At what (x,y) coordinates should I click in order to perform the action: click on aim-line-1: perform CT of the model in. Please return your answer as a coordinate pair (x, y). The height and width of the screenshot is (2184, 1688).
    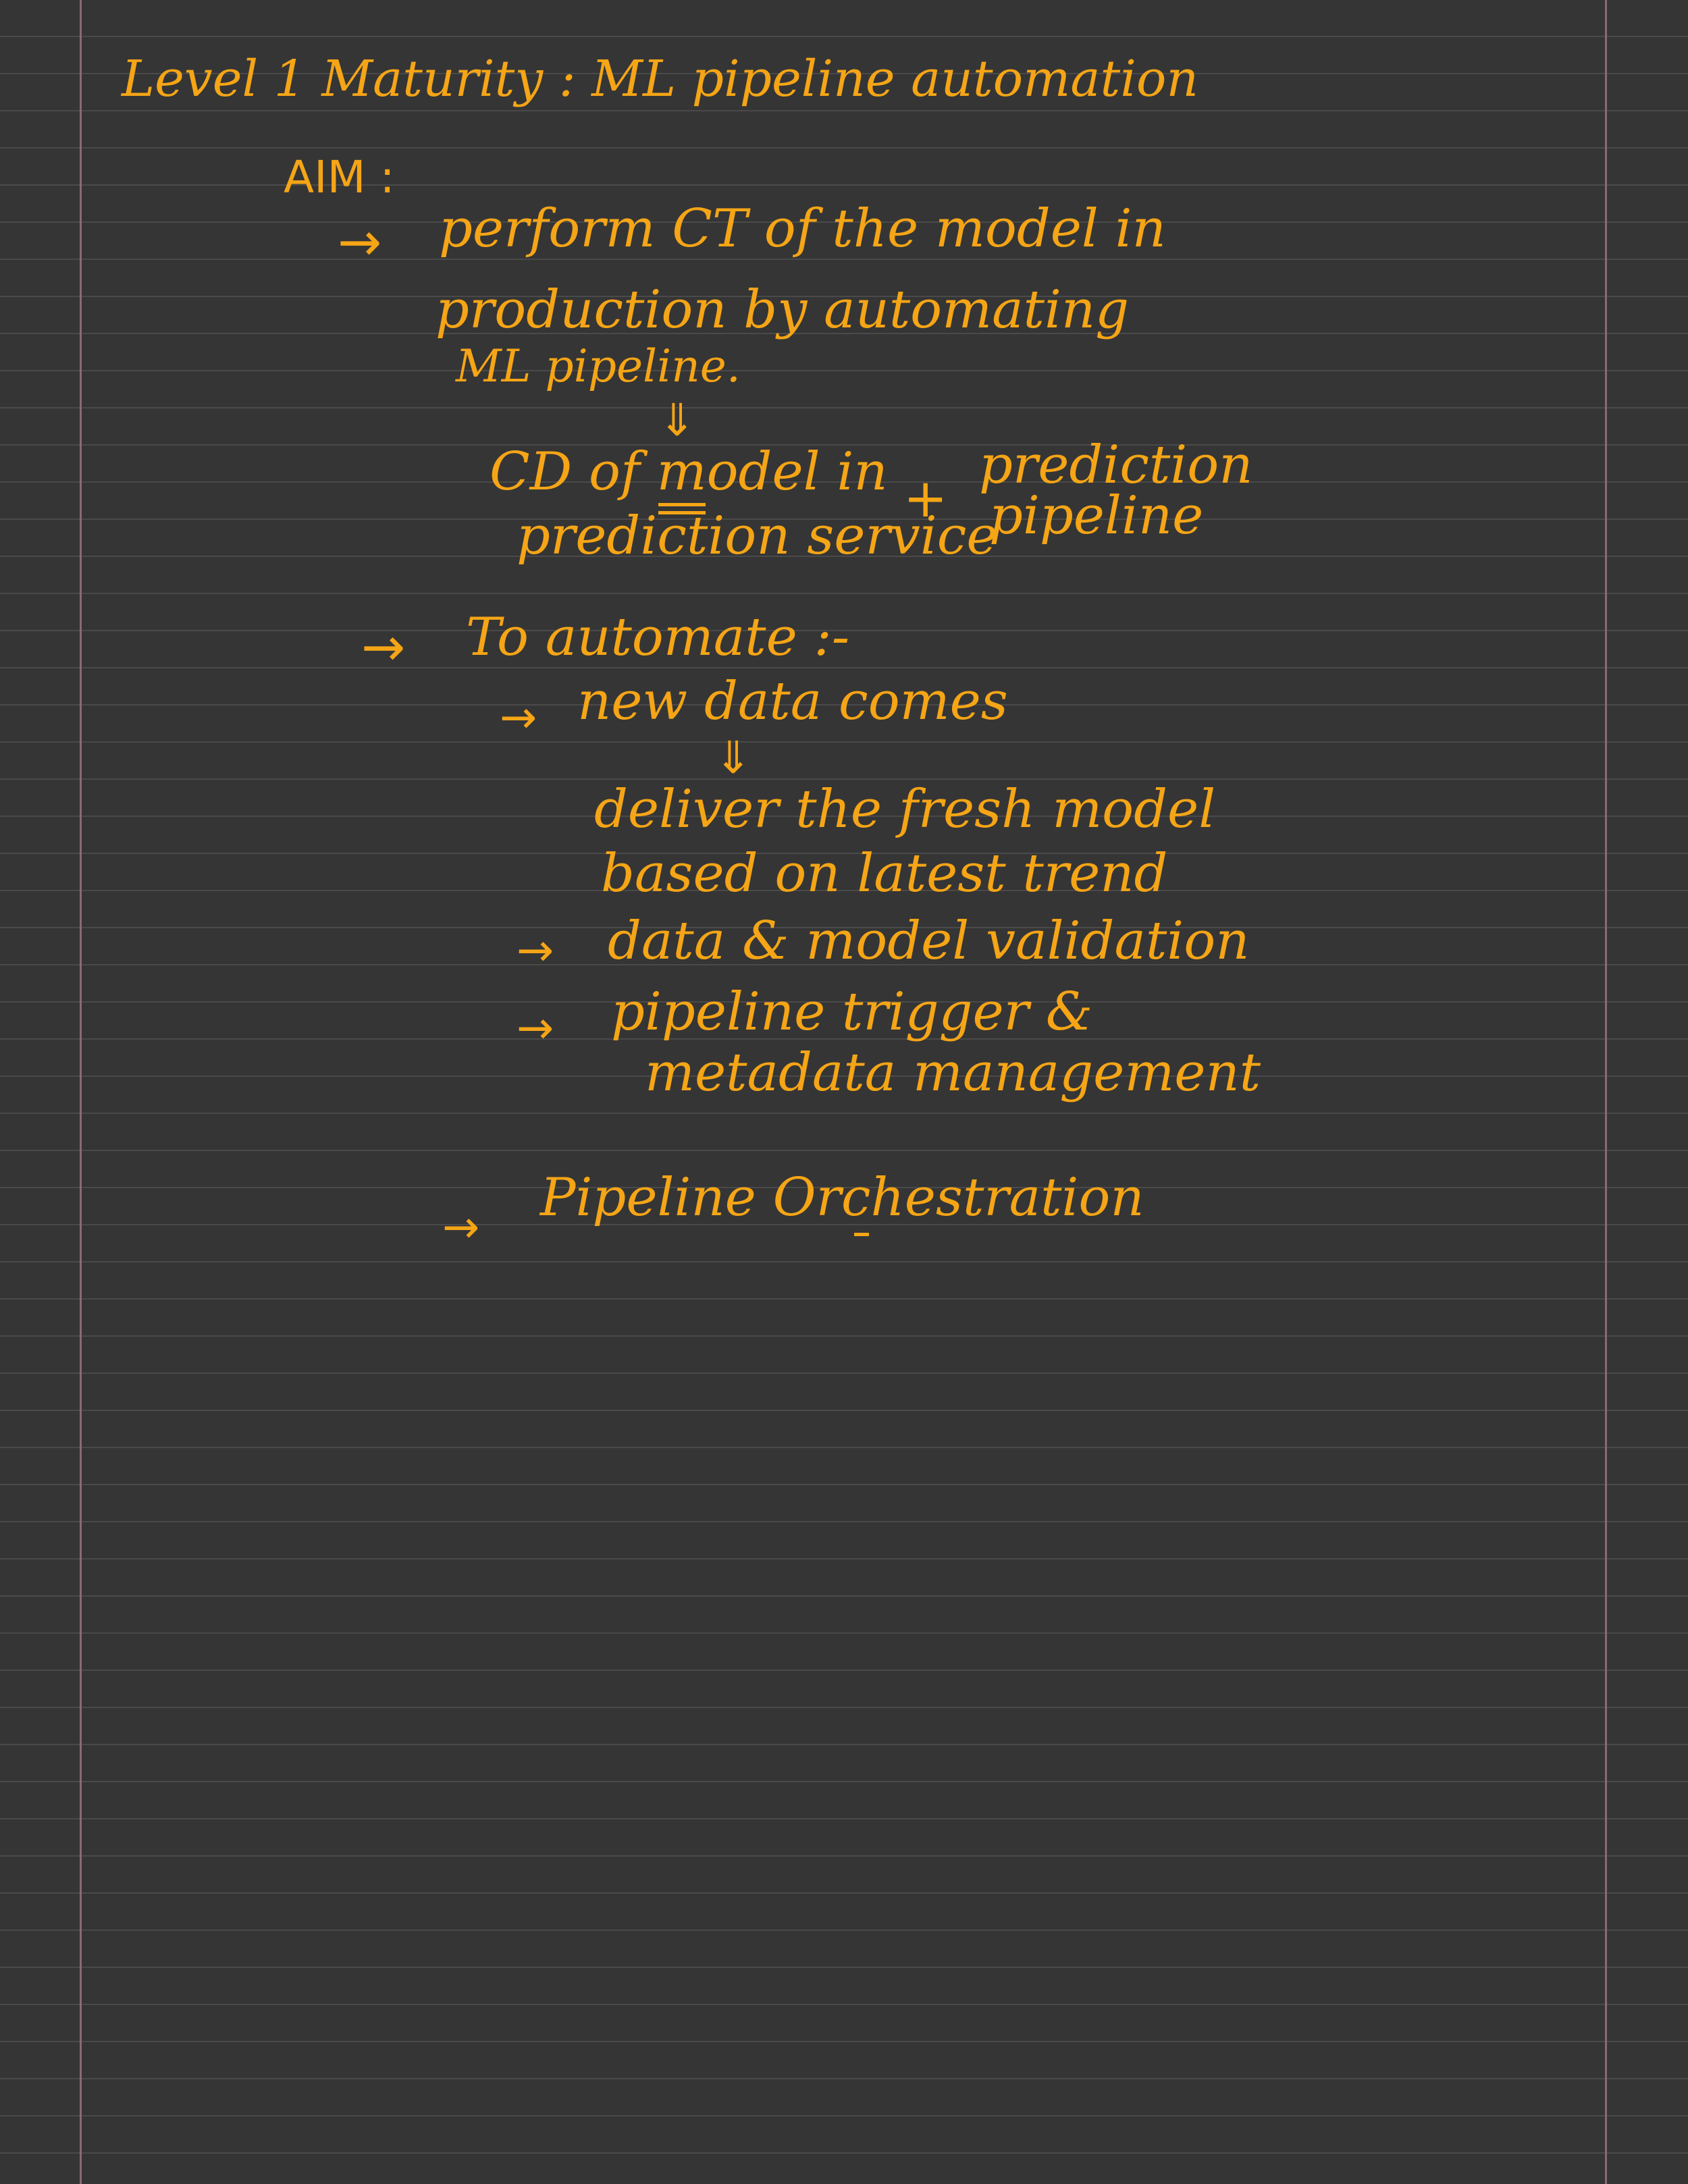
    Looking at the image, I should click on (802, 228).